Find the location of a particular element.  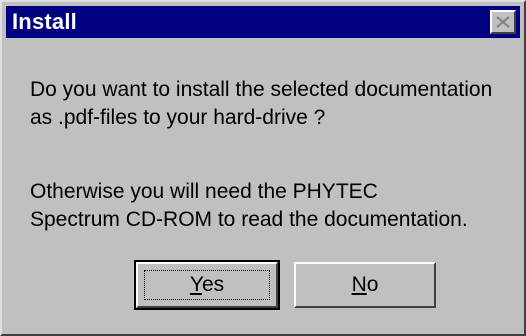

yes-button: Yes is located at coordinates (207, 285).